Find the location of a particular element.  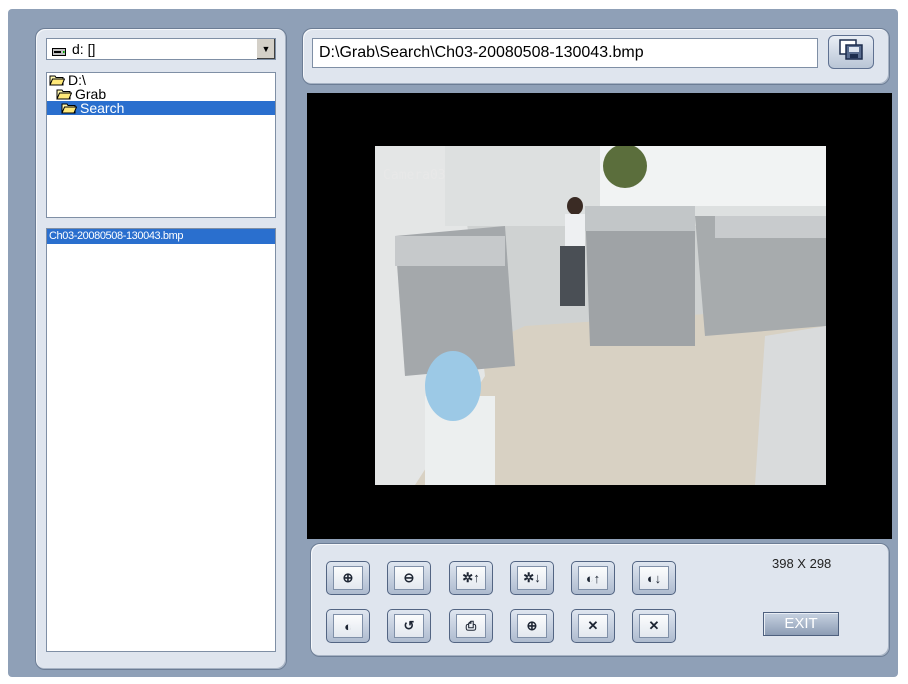

tree-item-search: Search is located at coordinates (161, 108).